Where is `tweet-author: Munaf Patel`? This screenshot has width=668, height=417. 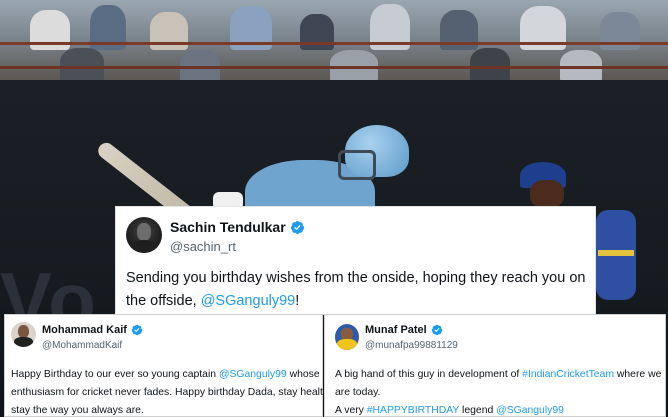
tweet-author: Munaf Patel is located at coordinates (404, 330).